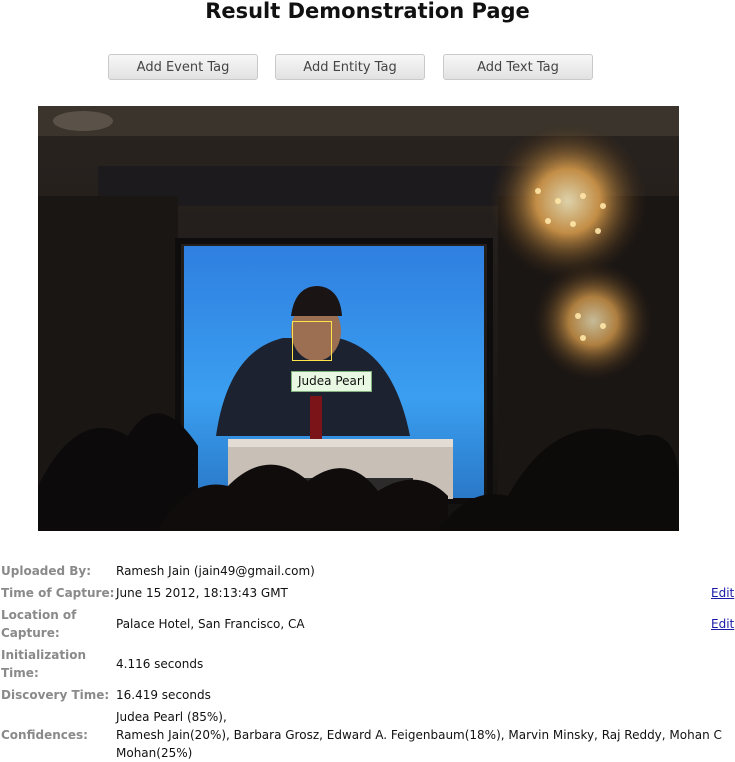 The width and height of the screenshot is (735, 762). Describe the element at coordinates (722, 624) in the screenshot. I see `edit-location-link: Edit` at that location.